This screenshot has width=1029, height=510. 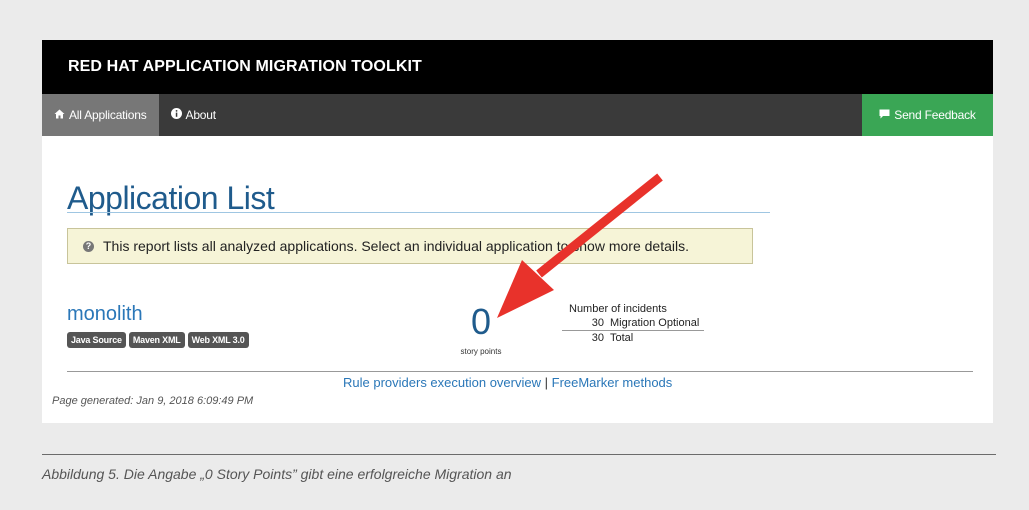 I want to click on info-icon, so click(x=176, y=115).